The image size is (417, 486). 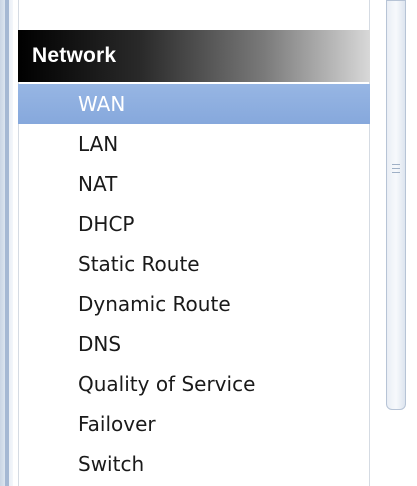 What do you see at coordinates (194, 464) in the screenshot?
I see `menu-item-switch: Switch` at bounding box center [194, 464].